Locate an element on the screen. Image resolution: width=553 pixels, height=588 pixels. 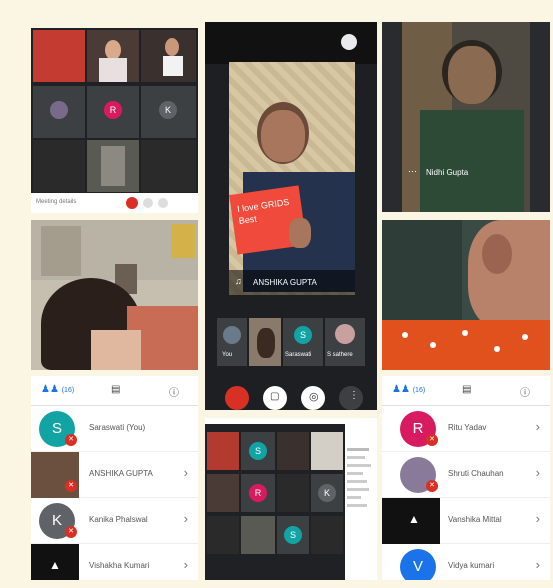
participant-row: R ✕ Ritu Yadav › is located at coordinates (466, 429).